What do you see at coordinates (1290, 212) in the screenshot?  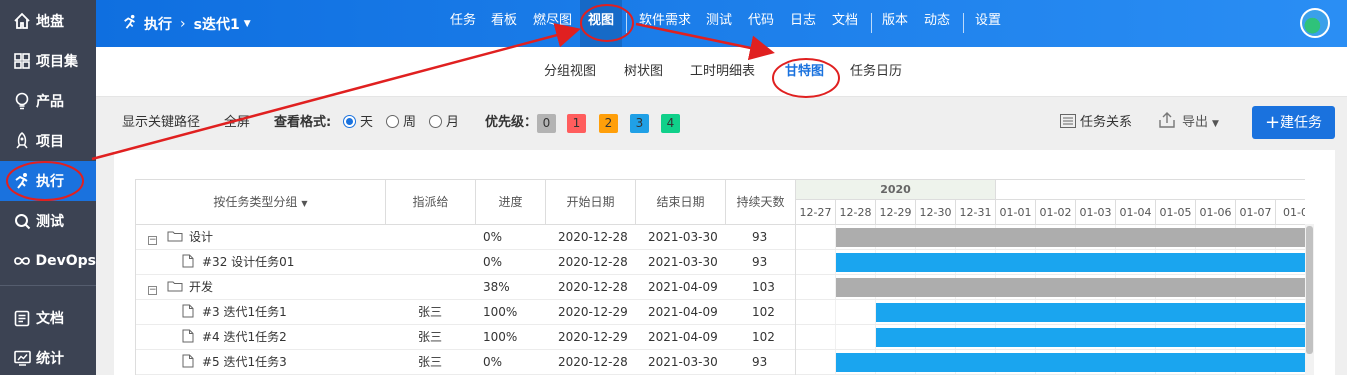 I see `timeline-day: 01-0` at bounding box center [1290, 212].